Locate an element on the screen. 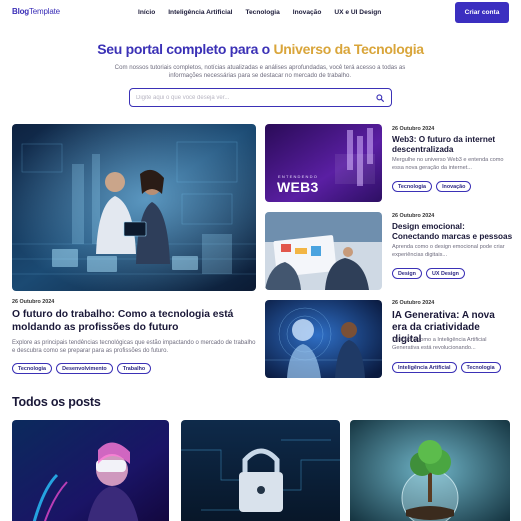 The image size is (521, 521). search-icon is located at coordinates (380, 98).